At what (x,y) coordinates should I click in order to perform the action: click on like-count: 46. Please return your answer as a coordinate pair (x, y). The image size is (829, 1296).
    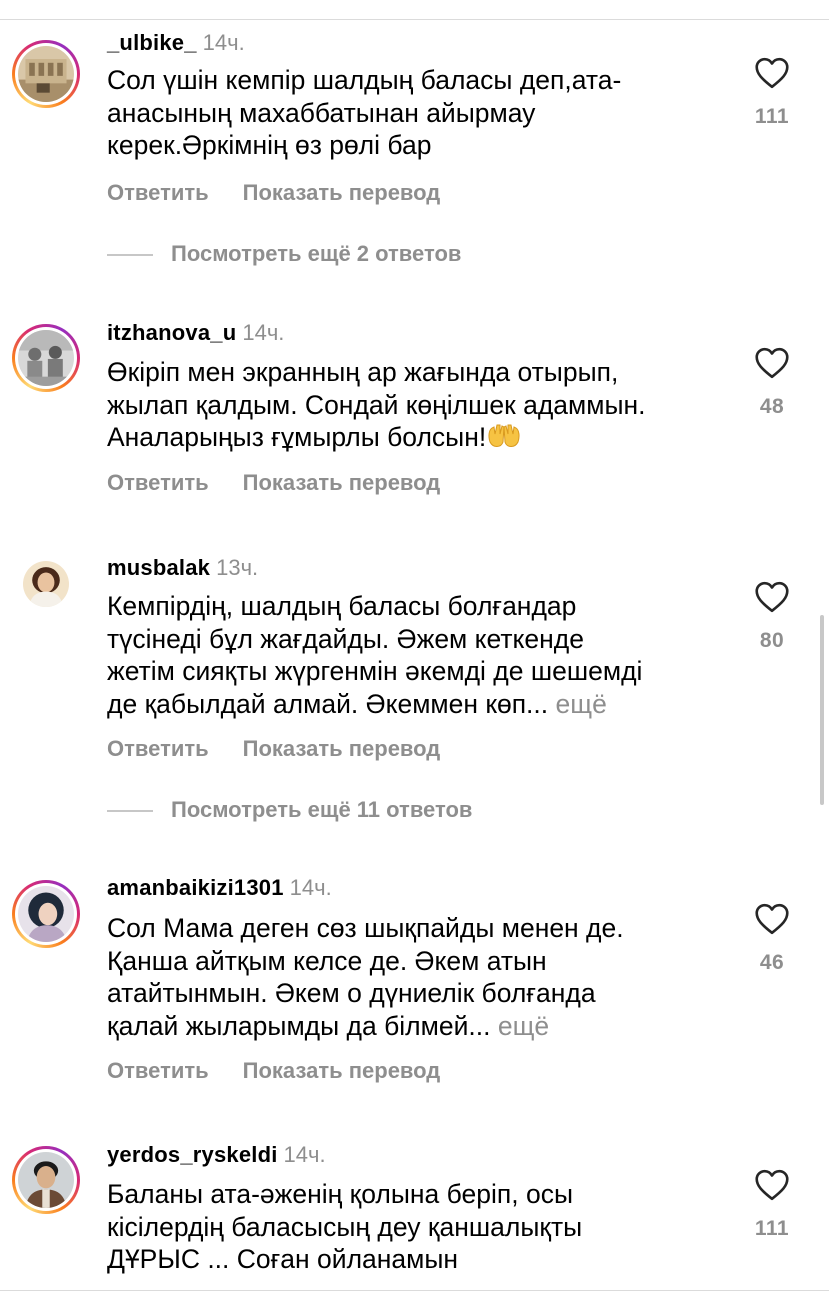
    Looking at the image, I should click on (772, 962).